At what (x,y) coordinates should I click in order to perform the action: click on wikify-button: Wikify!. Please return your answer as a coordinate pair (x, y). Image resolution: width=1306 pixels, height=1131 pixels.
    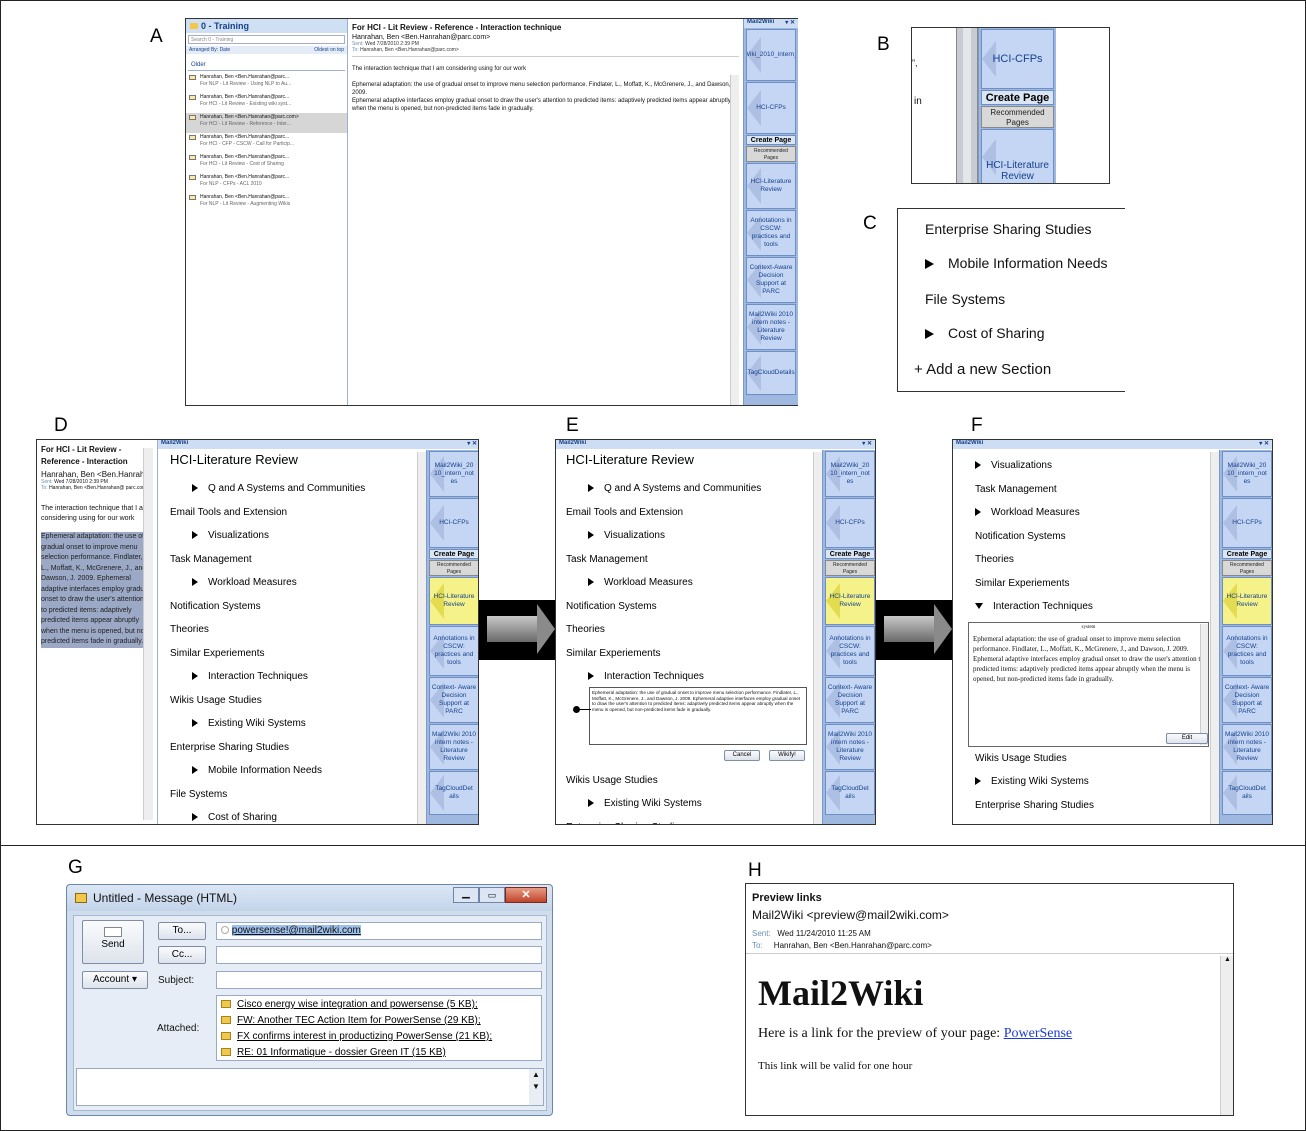
    Looking at the image, I should click on (787, 755).